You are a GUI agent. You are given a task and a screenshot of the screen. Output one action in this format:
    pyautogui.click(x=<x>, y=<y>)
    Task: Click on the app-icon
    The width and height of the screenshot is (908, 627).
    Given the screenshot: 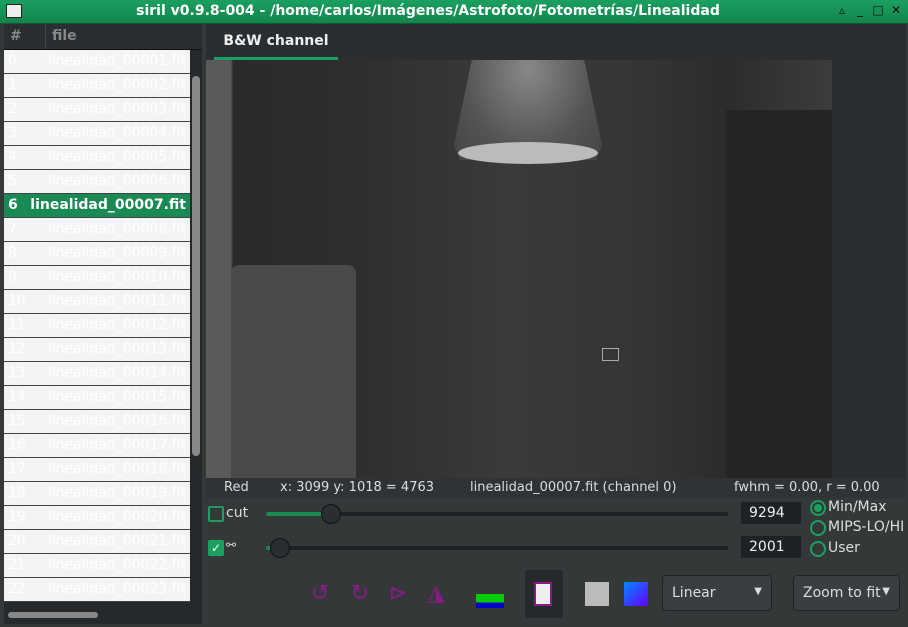 What is the action you would take?
    pyautogui.click(x=14, y=11)
    